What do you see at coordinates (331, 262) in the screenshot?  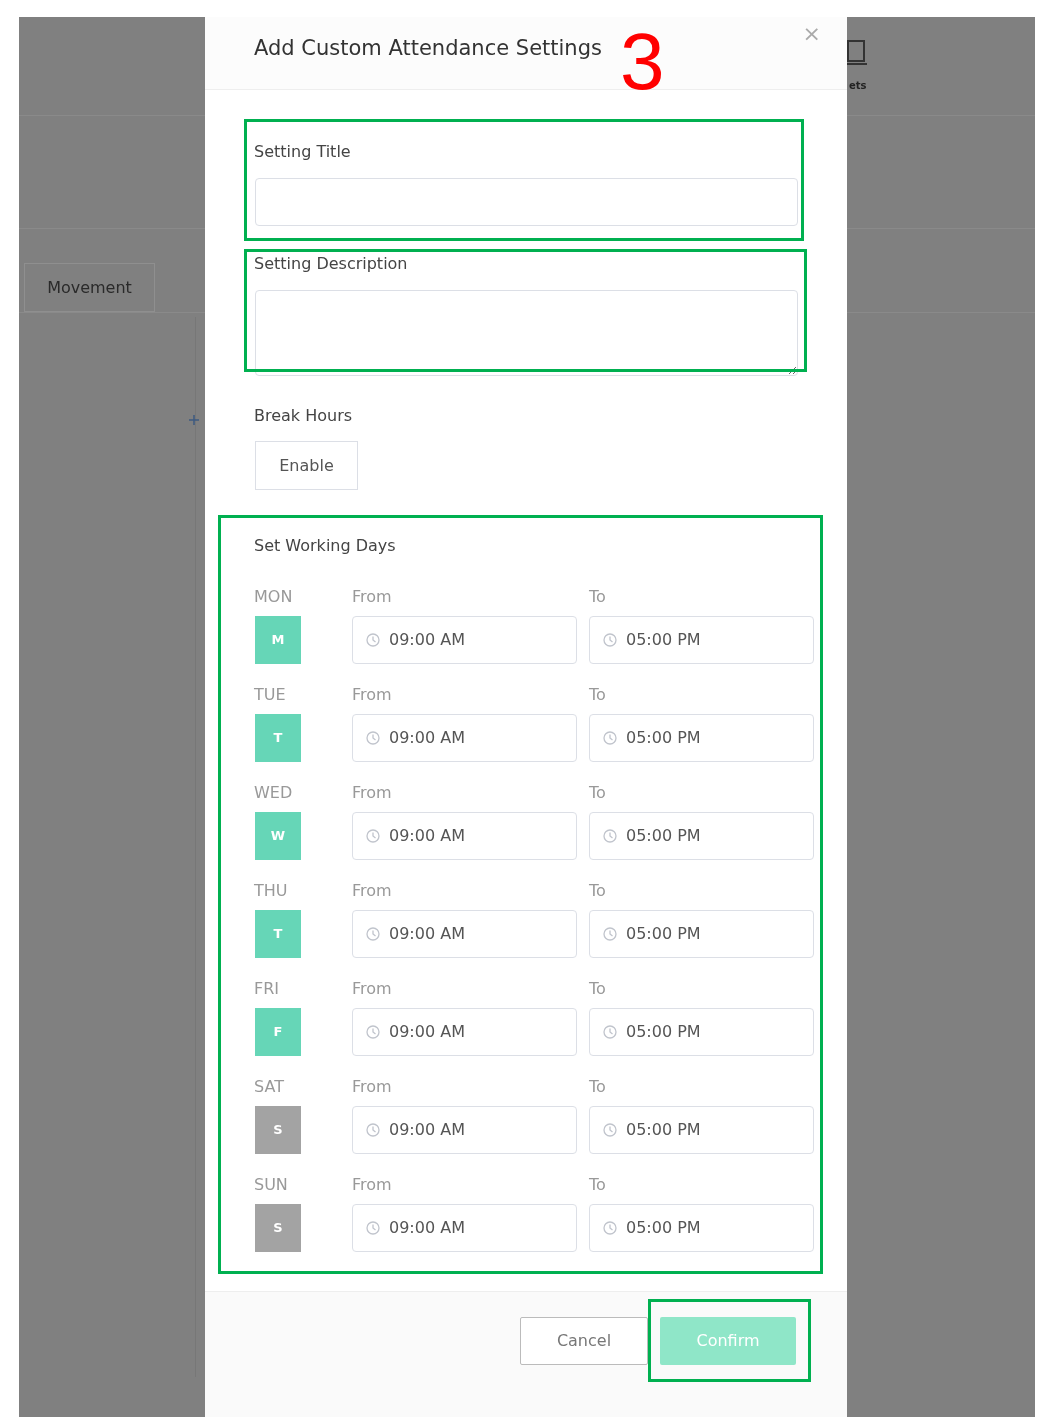 I see `field-label: Setting Description` at bounding box center [331, 262].